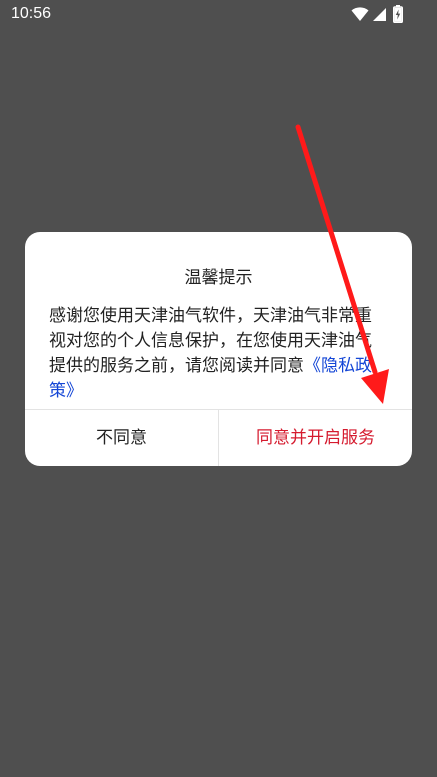  What do you see at coordinates (31, 13) in the screenshot?
I see `status-time: 10:56` at bounding box center [31, 13].